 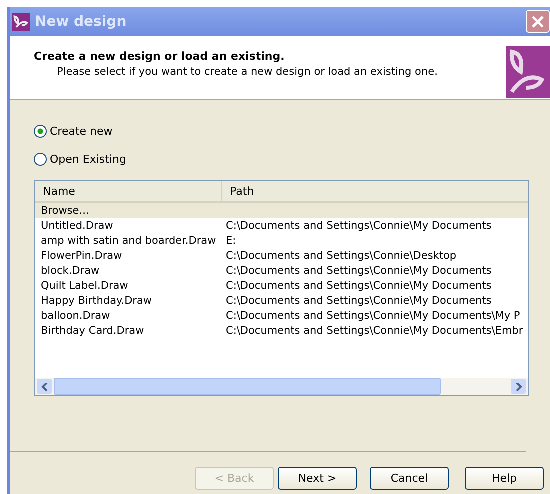 What do you see at coordinates (247, 72) in the screenshot?
I see `header-subtitle: Please select if you want to create a new design or load an existing one.` at bounding box center [247, 72].